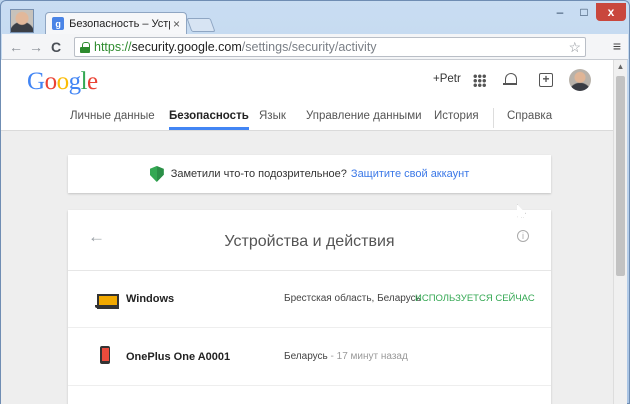 This screenshot has width=630, height=404. What do you see at coordinates (493, 118) in the screenshot?
I see `nav-divider` at bounding box center [493, 118].